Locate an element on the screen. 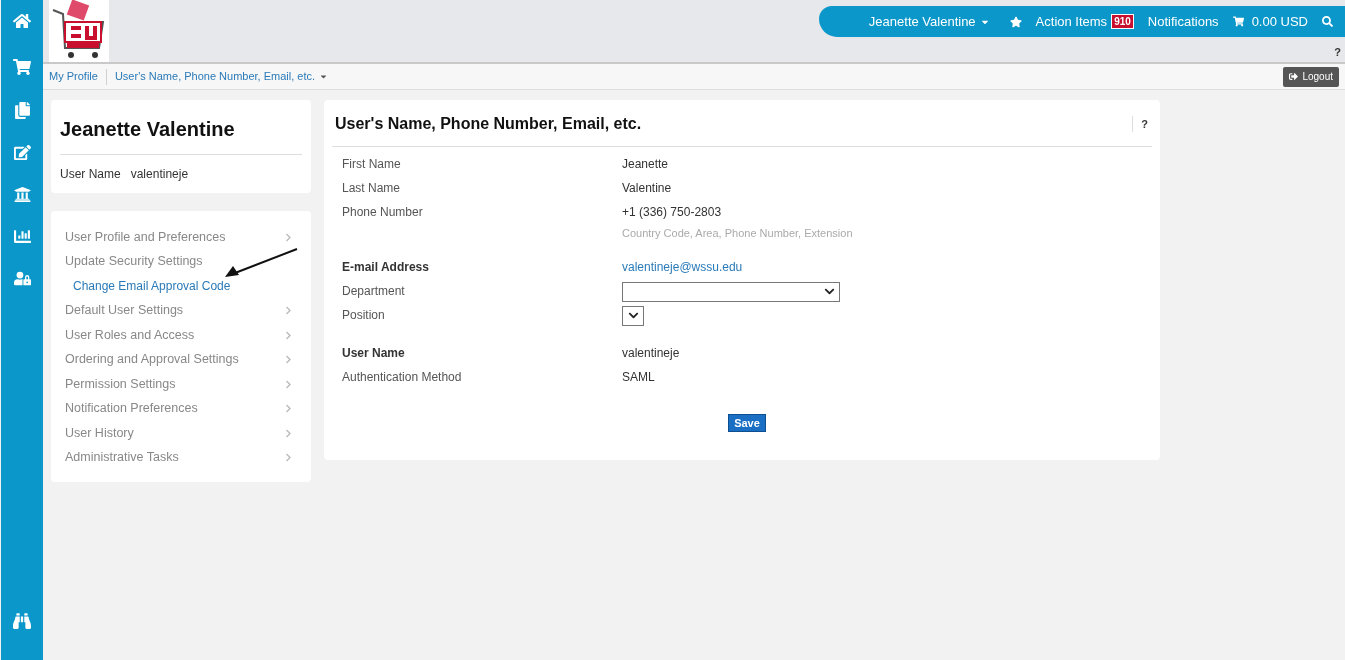 The width and height of the screenshot is (1345, 660). logout-button: Logout is located at coordinates (1311, 76).